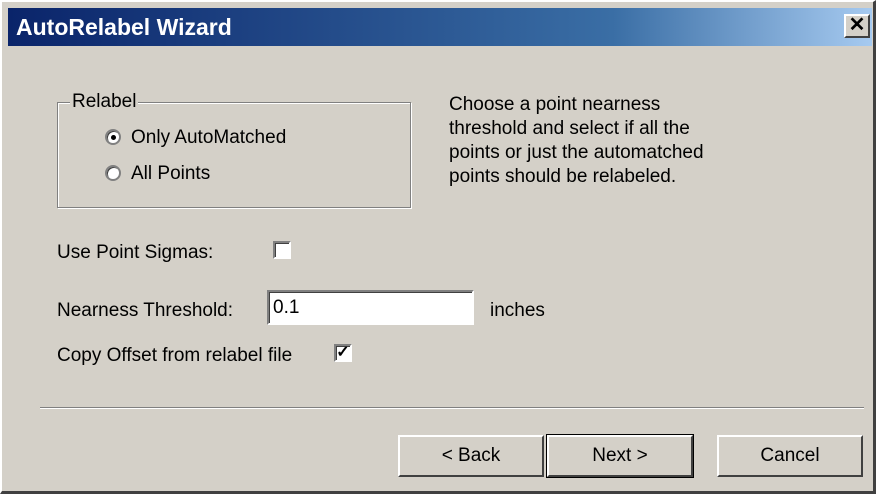  I want to click on radio-selected-dot, so click(113, 137).